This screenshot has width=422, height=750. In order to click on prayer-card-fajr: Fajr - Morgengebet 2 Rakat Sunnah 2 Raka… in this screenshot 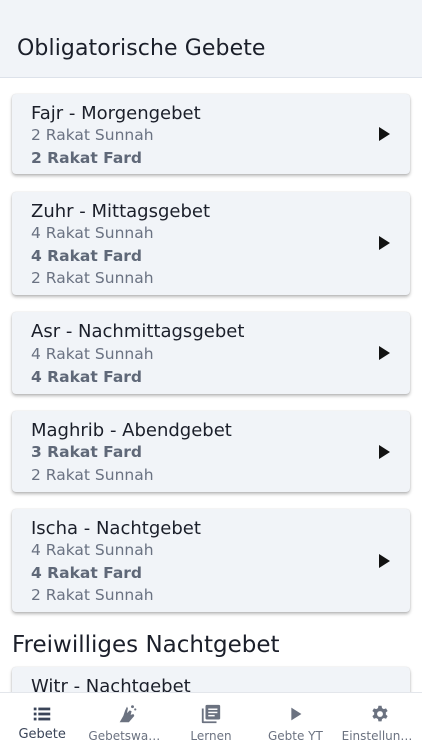, I will do `click(211, 134)`.